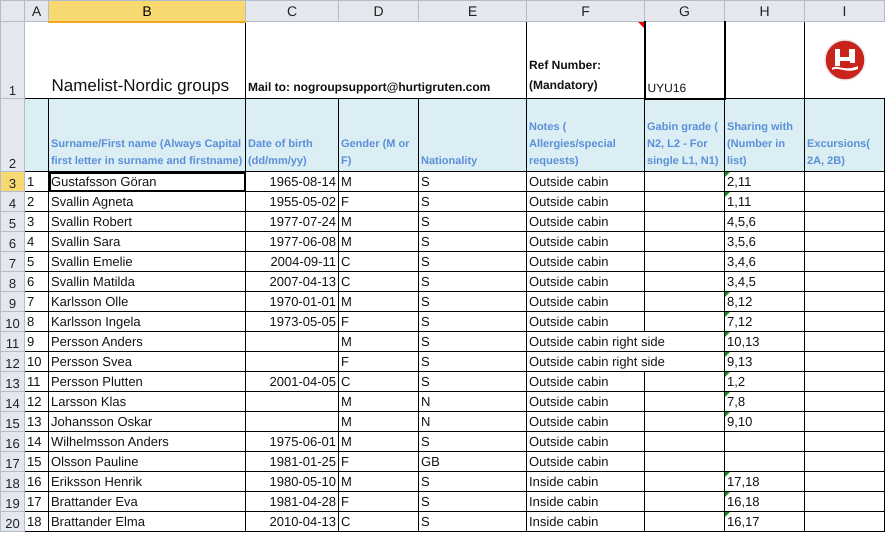 The width and height of the screenshot is (888, 536). Describe the element at coordinates (597, 341) in the screenshot. I see `table-cell: Outside cabin right side` at that location.